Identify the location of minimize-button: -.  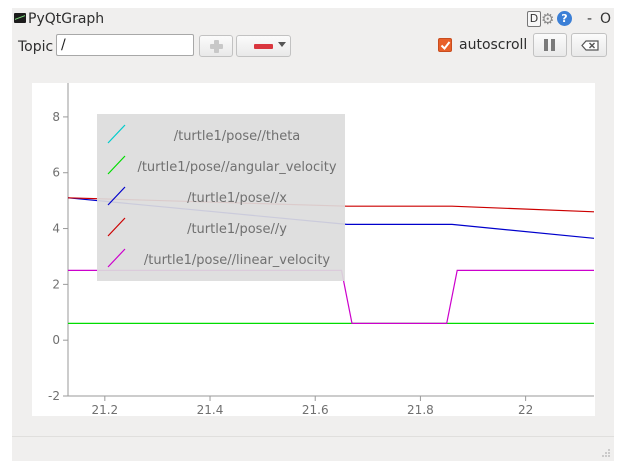
(589, 19).